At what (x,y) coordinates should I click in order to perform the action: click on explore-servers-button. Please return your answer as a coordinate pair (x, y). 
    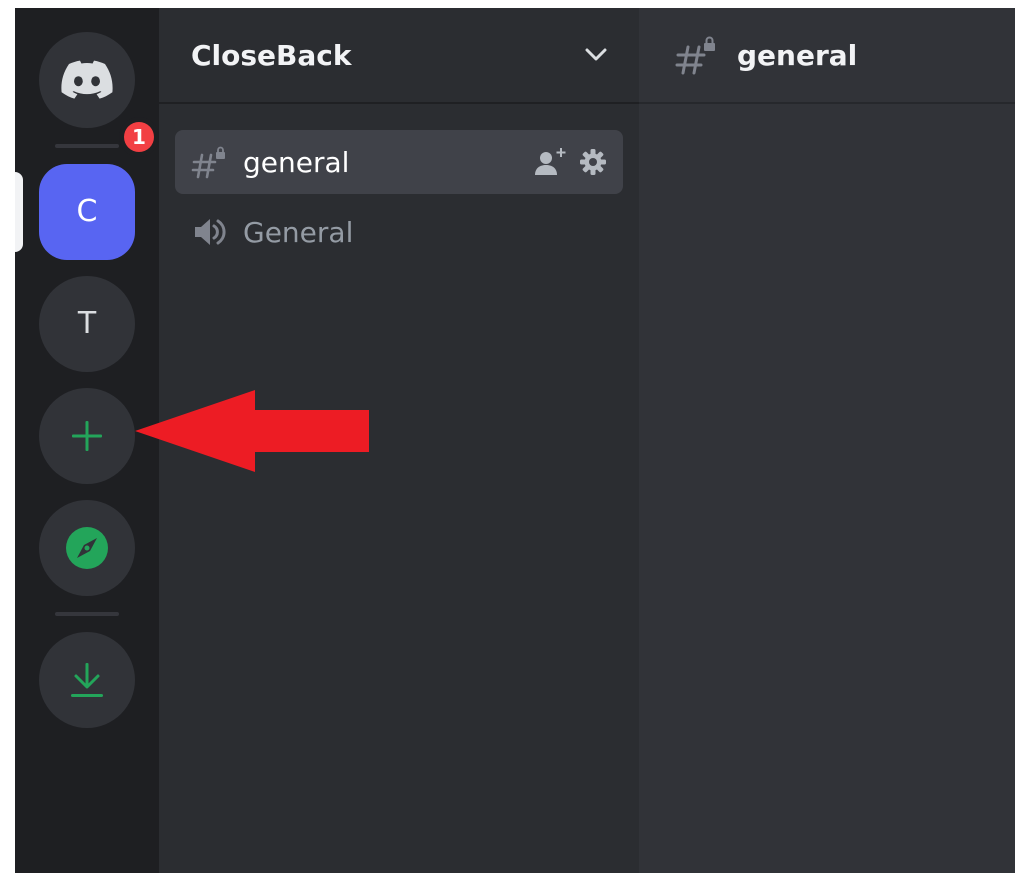
    Looking at the image, I should click on (87, 548).